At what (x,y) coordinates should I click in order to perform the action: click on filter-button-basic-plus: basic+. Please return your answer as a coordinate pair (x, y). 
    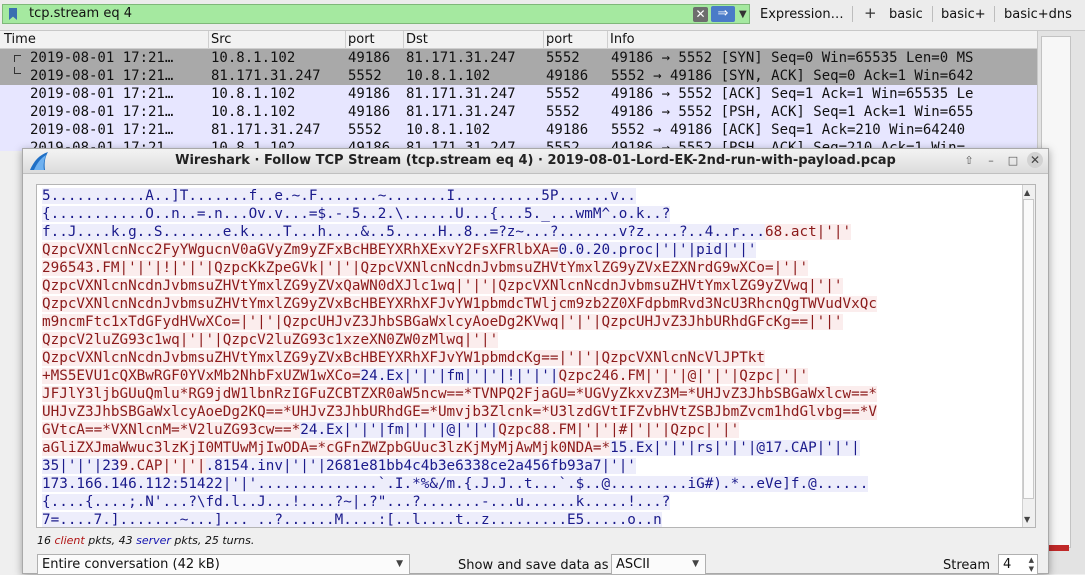
    Looking at the image, I should click on (963, 14).